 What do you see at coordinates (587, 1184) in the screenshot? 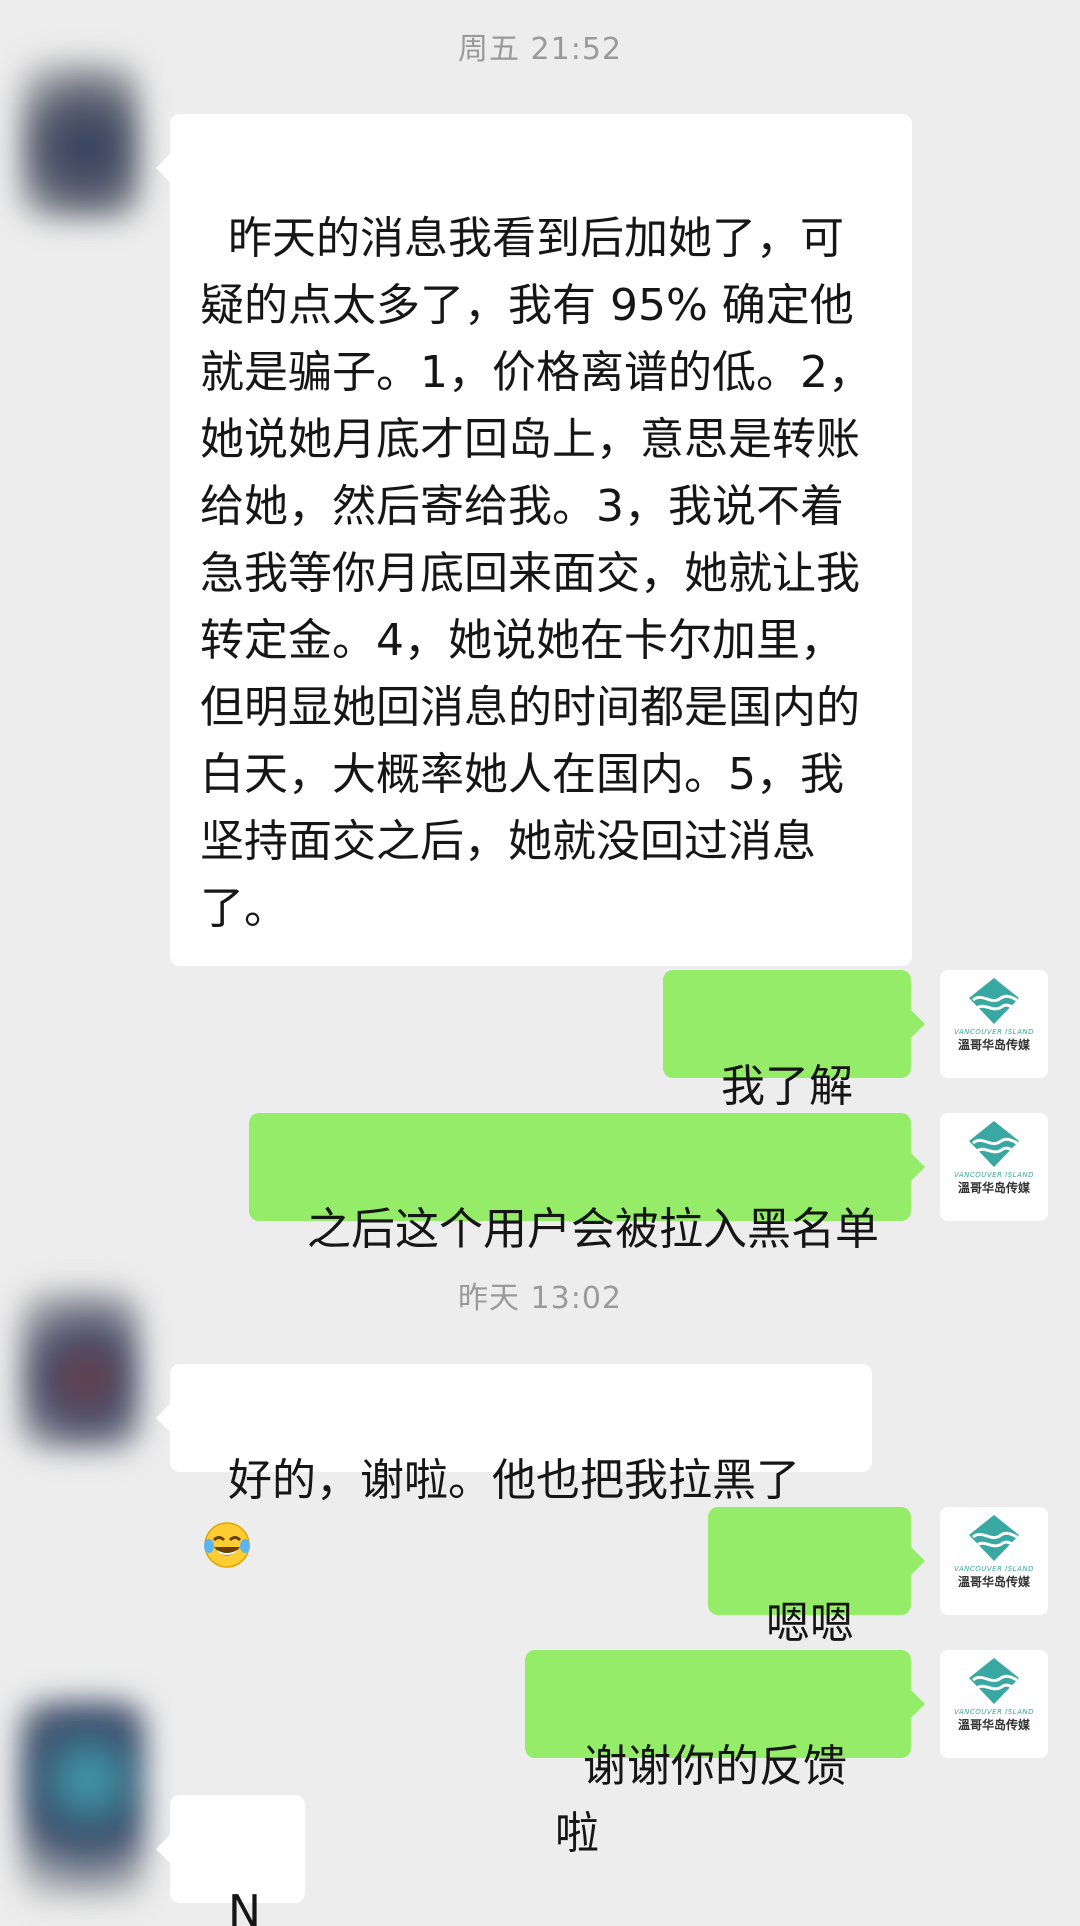
I see `message-bubble-outgoing: 之后这个用户会被拉入黑名单` at bounding box center [587, 1184].